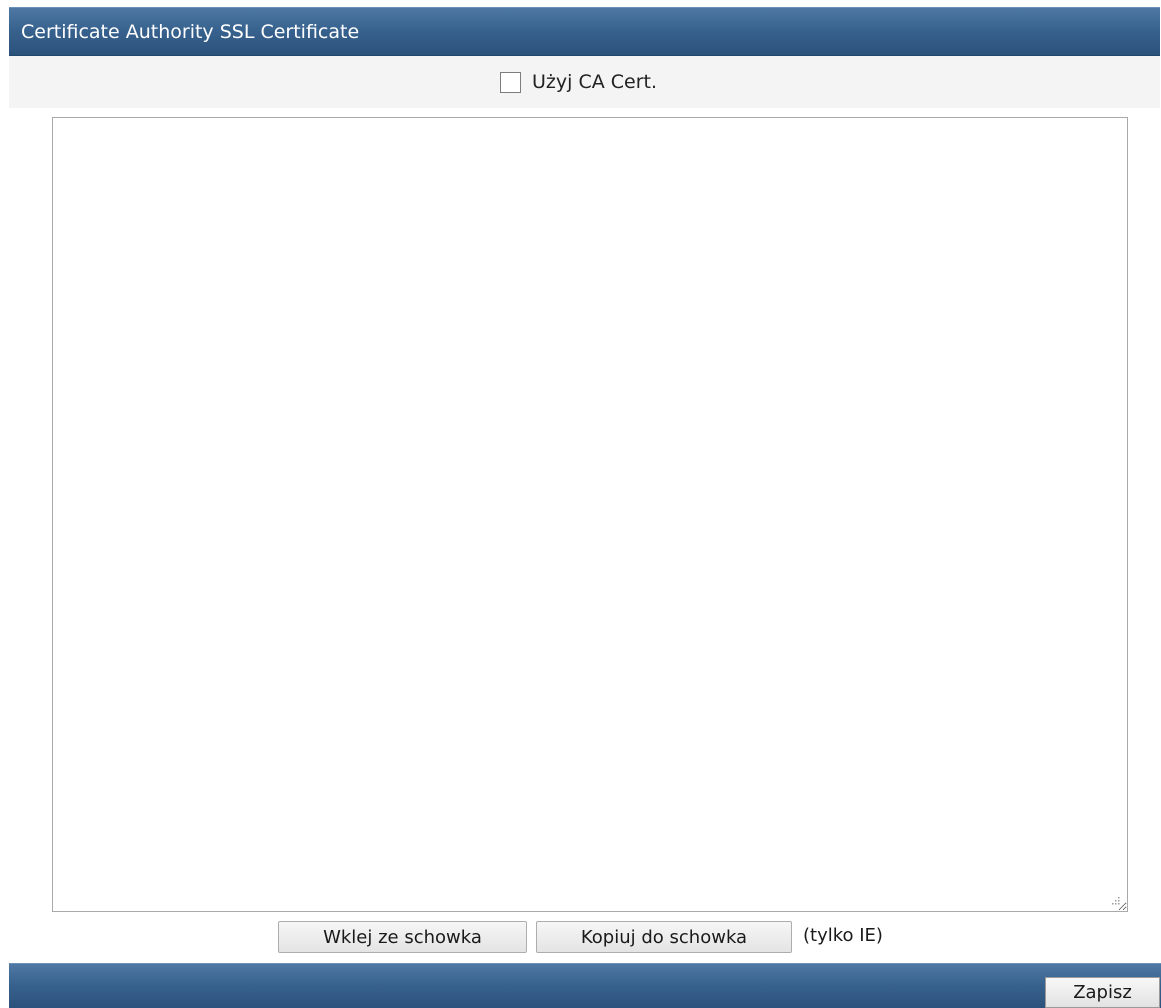 The height and width of the screenshot is (1008, 1161). Describe the element at coordinates (510, 82) in the screenshot. I see `use-ca-cert-checkbox` at that location.